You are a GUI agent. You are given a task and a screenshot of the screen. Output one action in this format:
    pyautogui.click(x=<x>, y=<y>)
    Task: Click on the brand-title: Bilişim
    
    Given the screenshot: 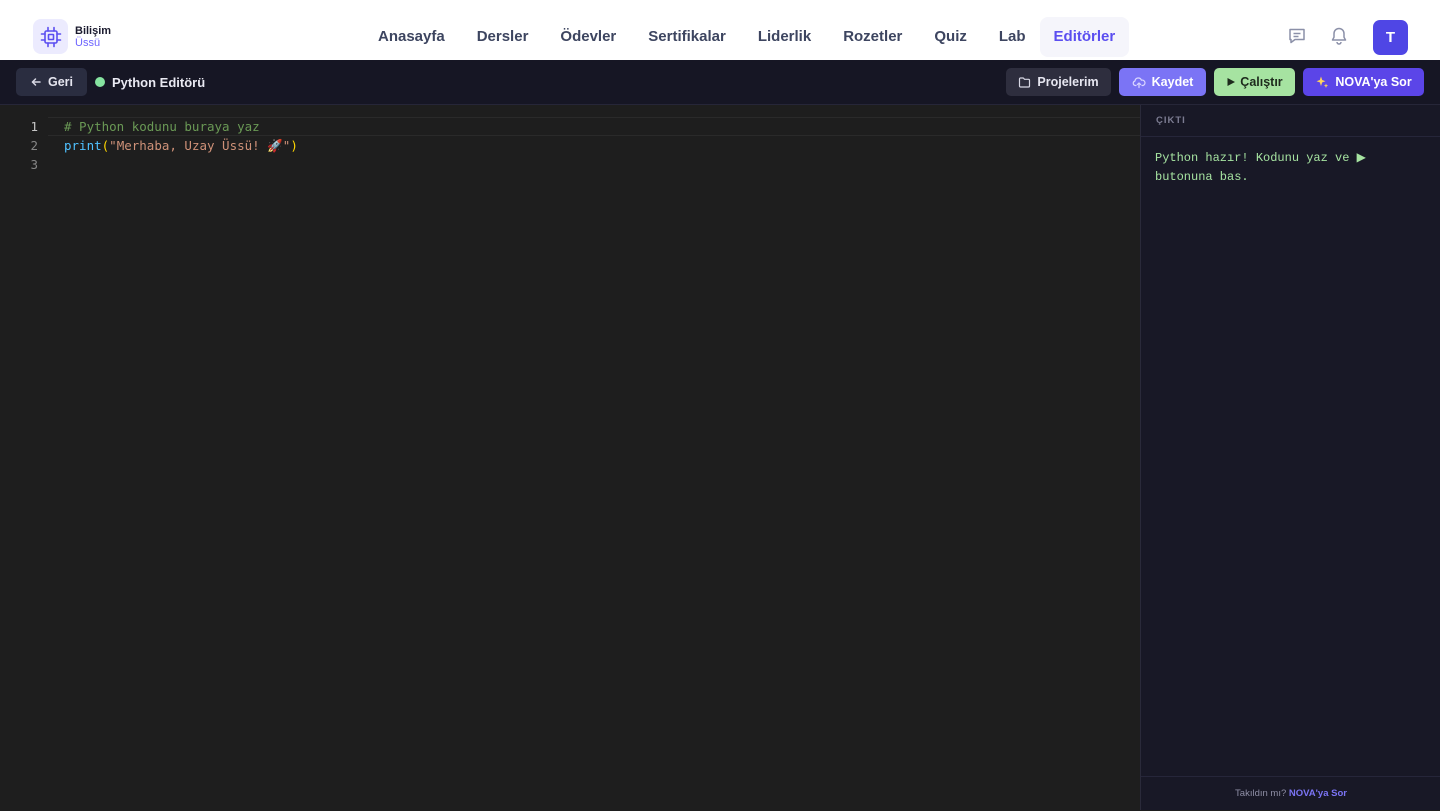 What is the action you would take?
    pyautogui.click(x=93, y=30)
    